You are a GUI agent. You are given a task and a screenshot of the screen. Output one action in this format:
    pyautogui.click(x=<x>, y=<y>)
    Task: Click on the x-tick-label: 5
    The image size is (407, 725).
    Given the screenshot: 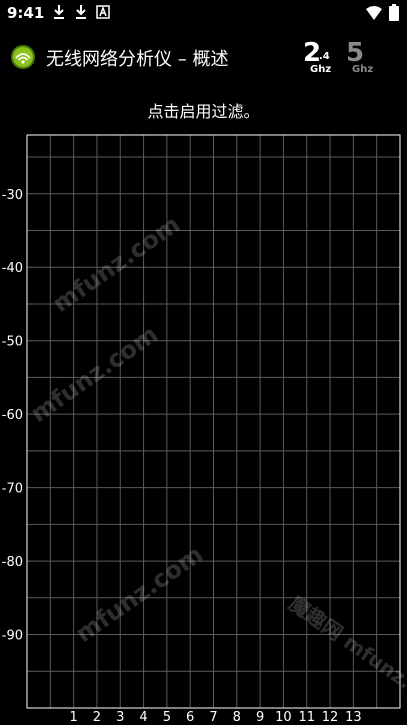 What is the action you would take?
    pyautogui.click(x=167, y=717)
    